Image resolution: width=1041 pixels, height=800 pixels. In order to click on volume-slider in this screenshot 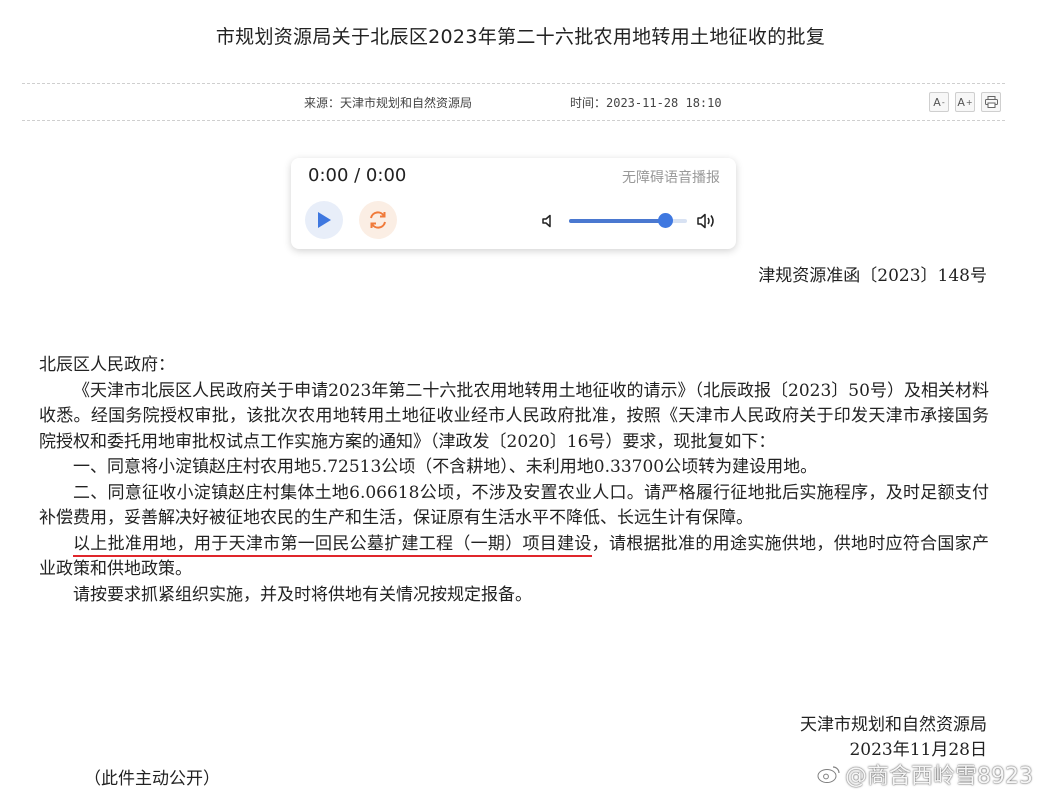, I will do `click(628, 220)`.